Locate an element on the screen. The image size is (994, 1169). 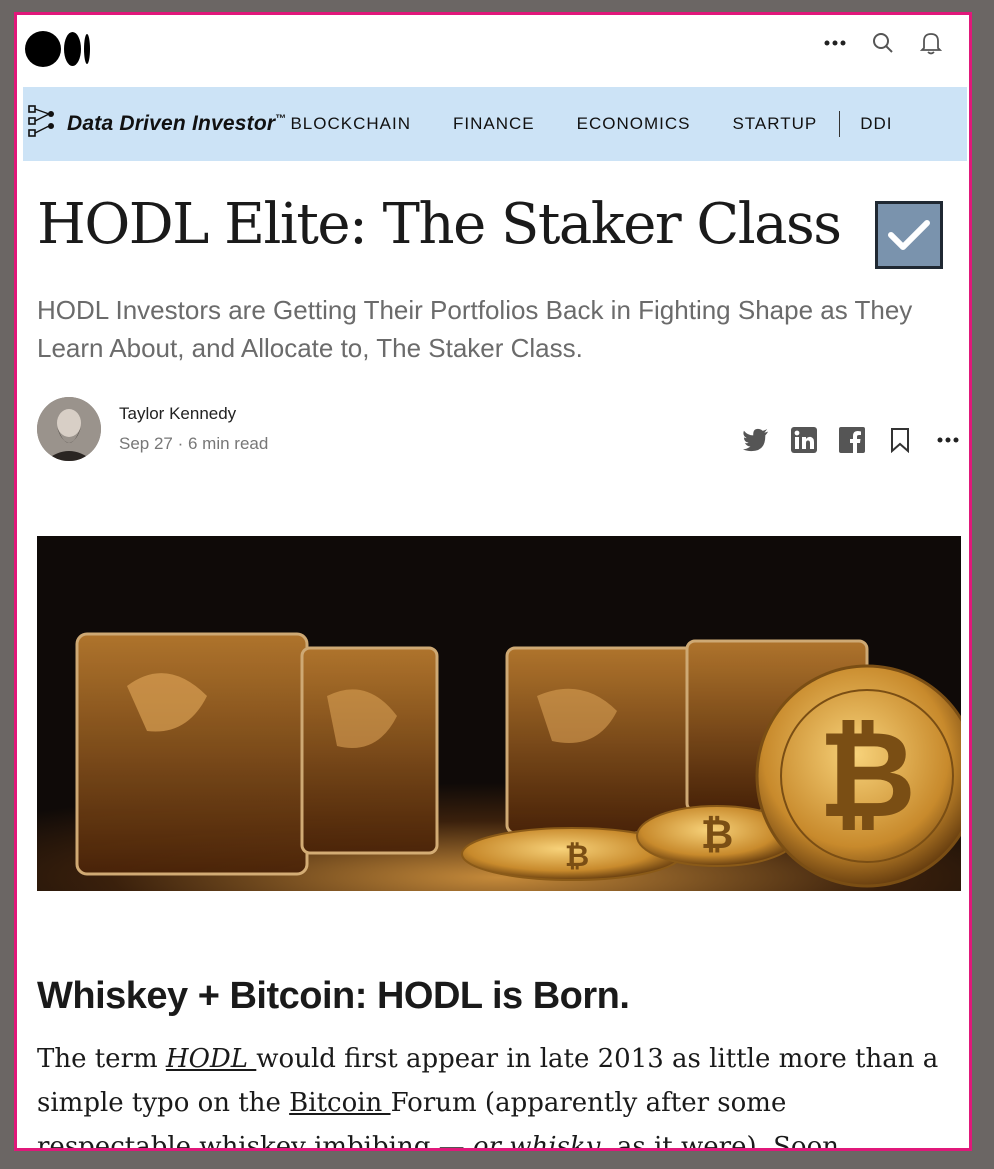
checkbox-icon is located at coordinates (909, 235).